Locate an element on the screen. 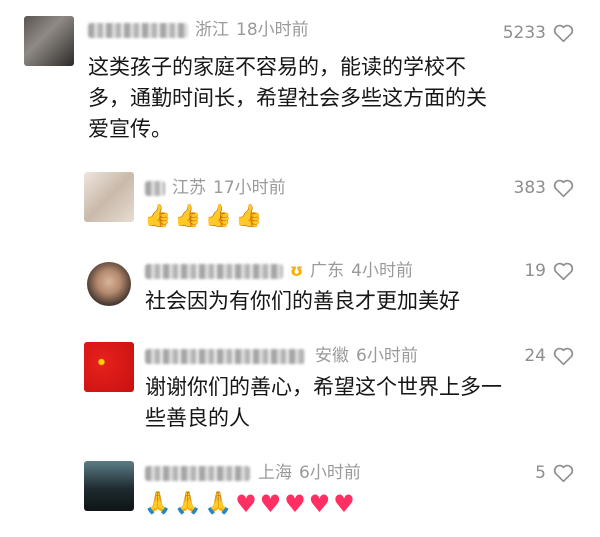 The height and width of the screenshot is (537, 600). like-button: 5233 is located at coordinates (538, 33).